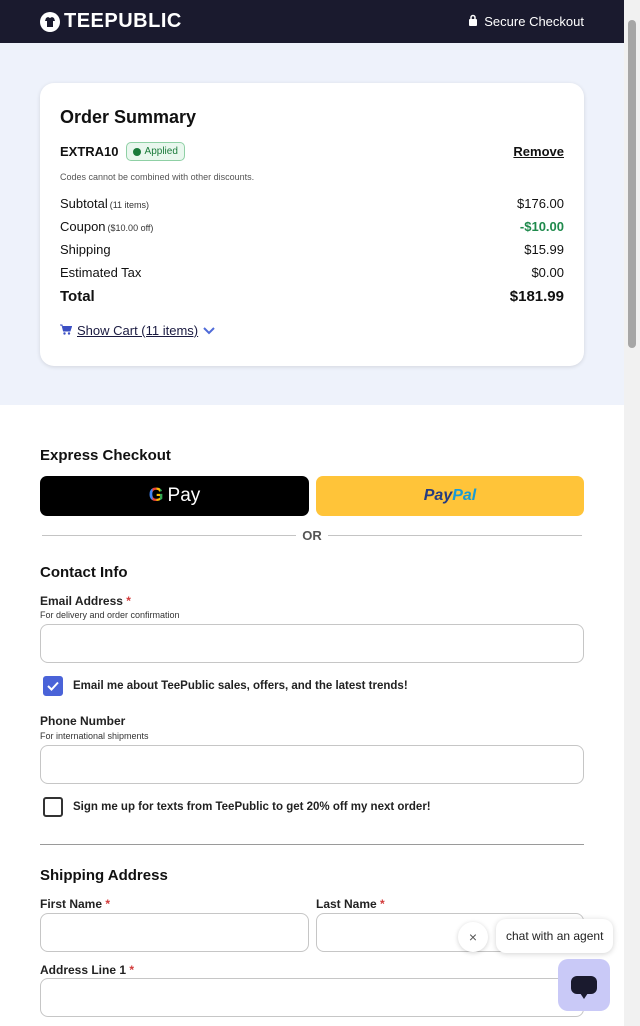  Describe the element at coordinates (538, 151) in the screenshot. I see `remove-promo-link: Remove` at that location.